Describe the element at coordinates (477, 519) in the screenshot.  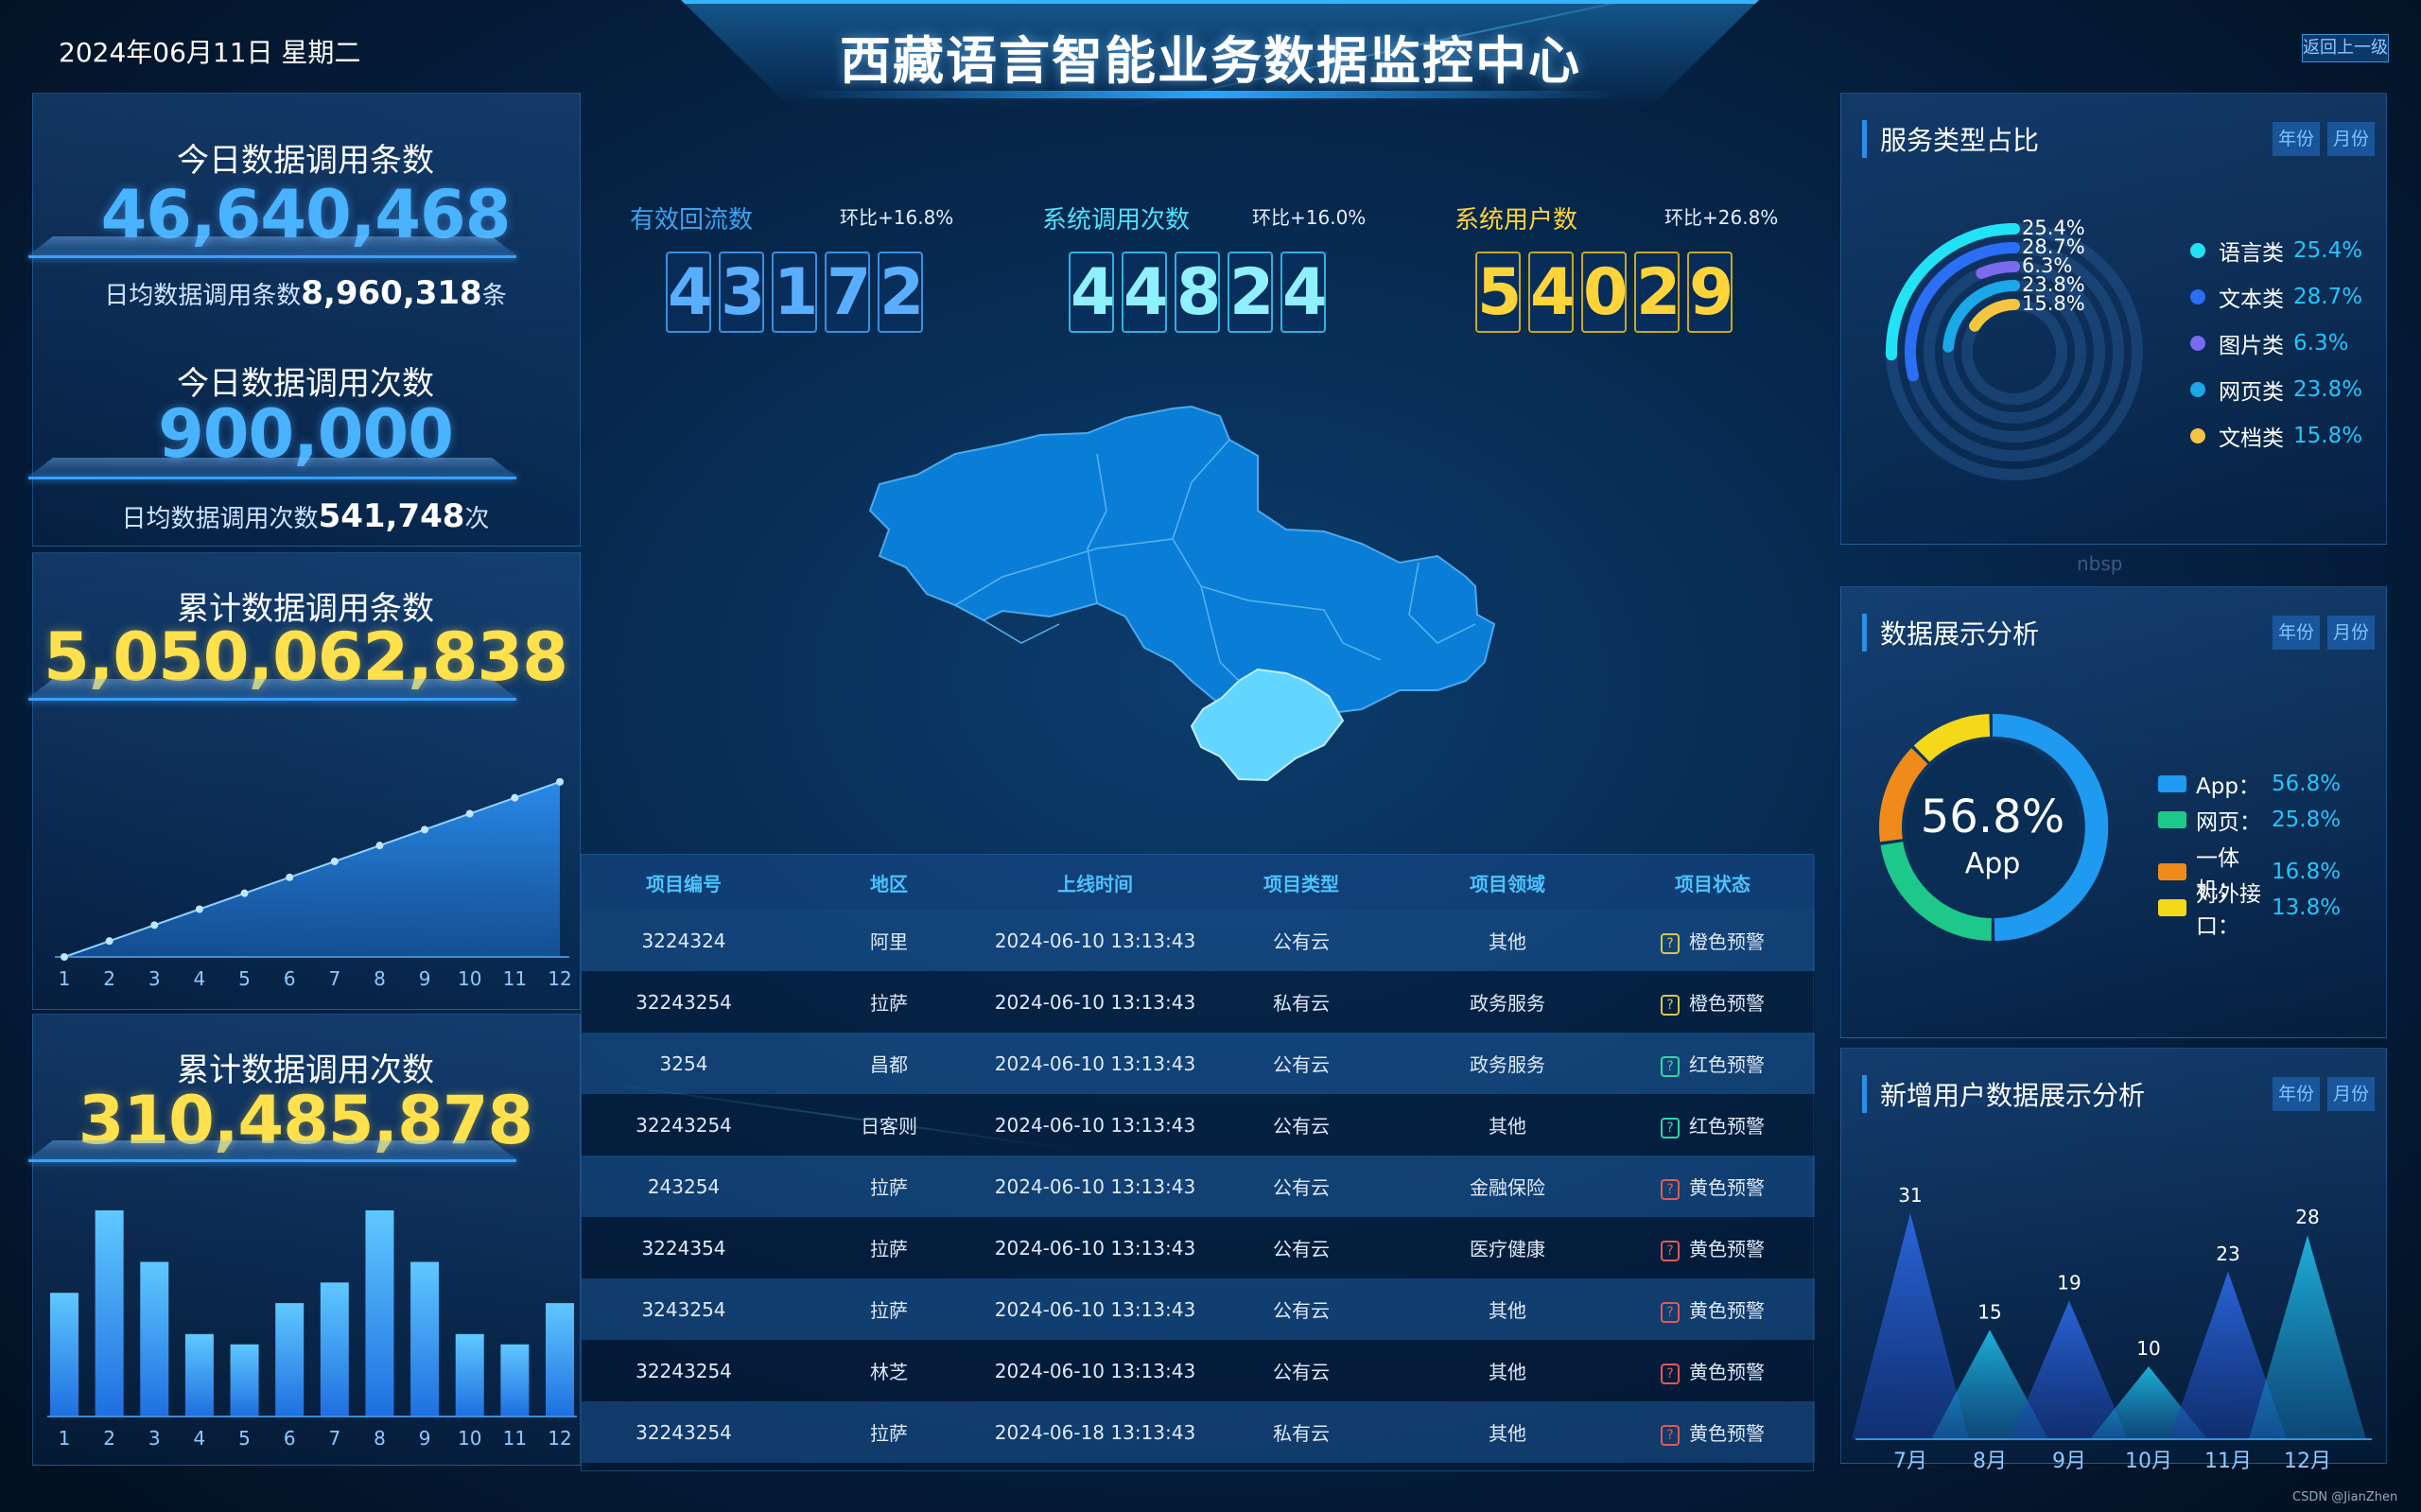
I see `daily-avg-times-suffix: 次` at that location.